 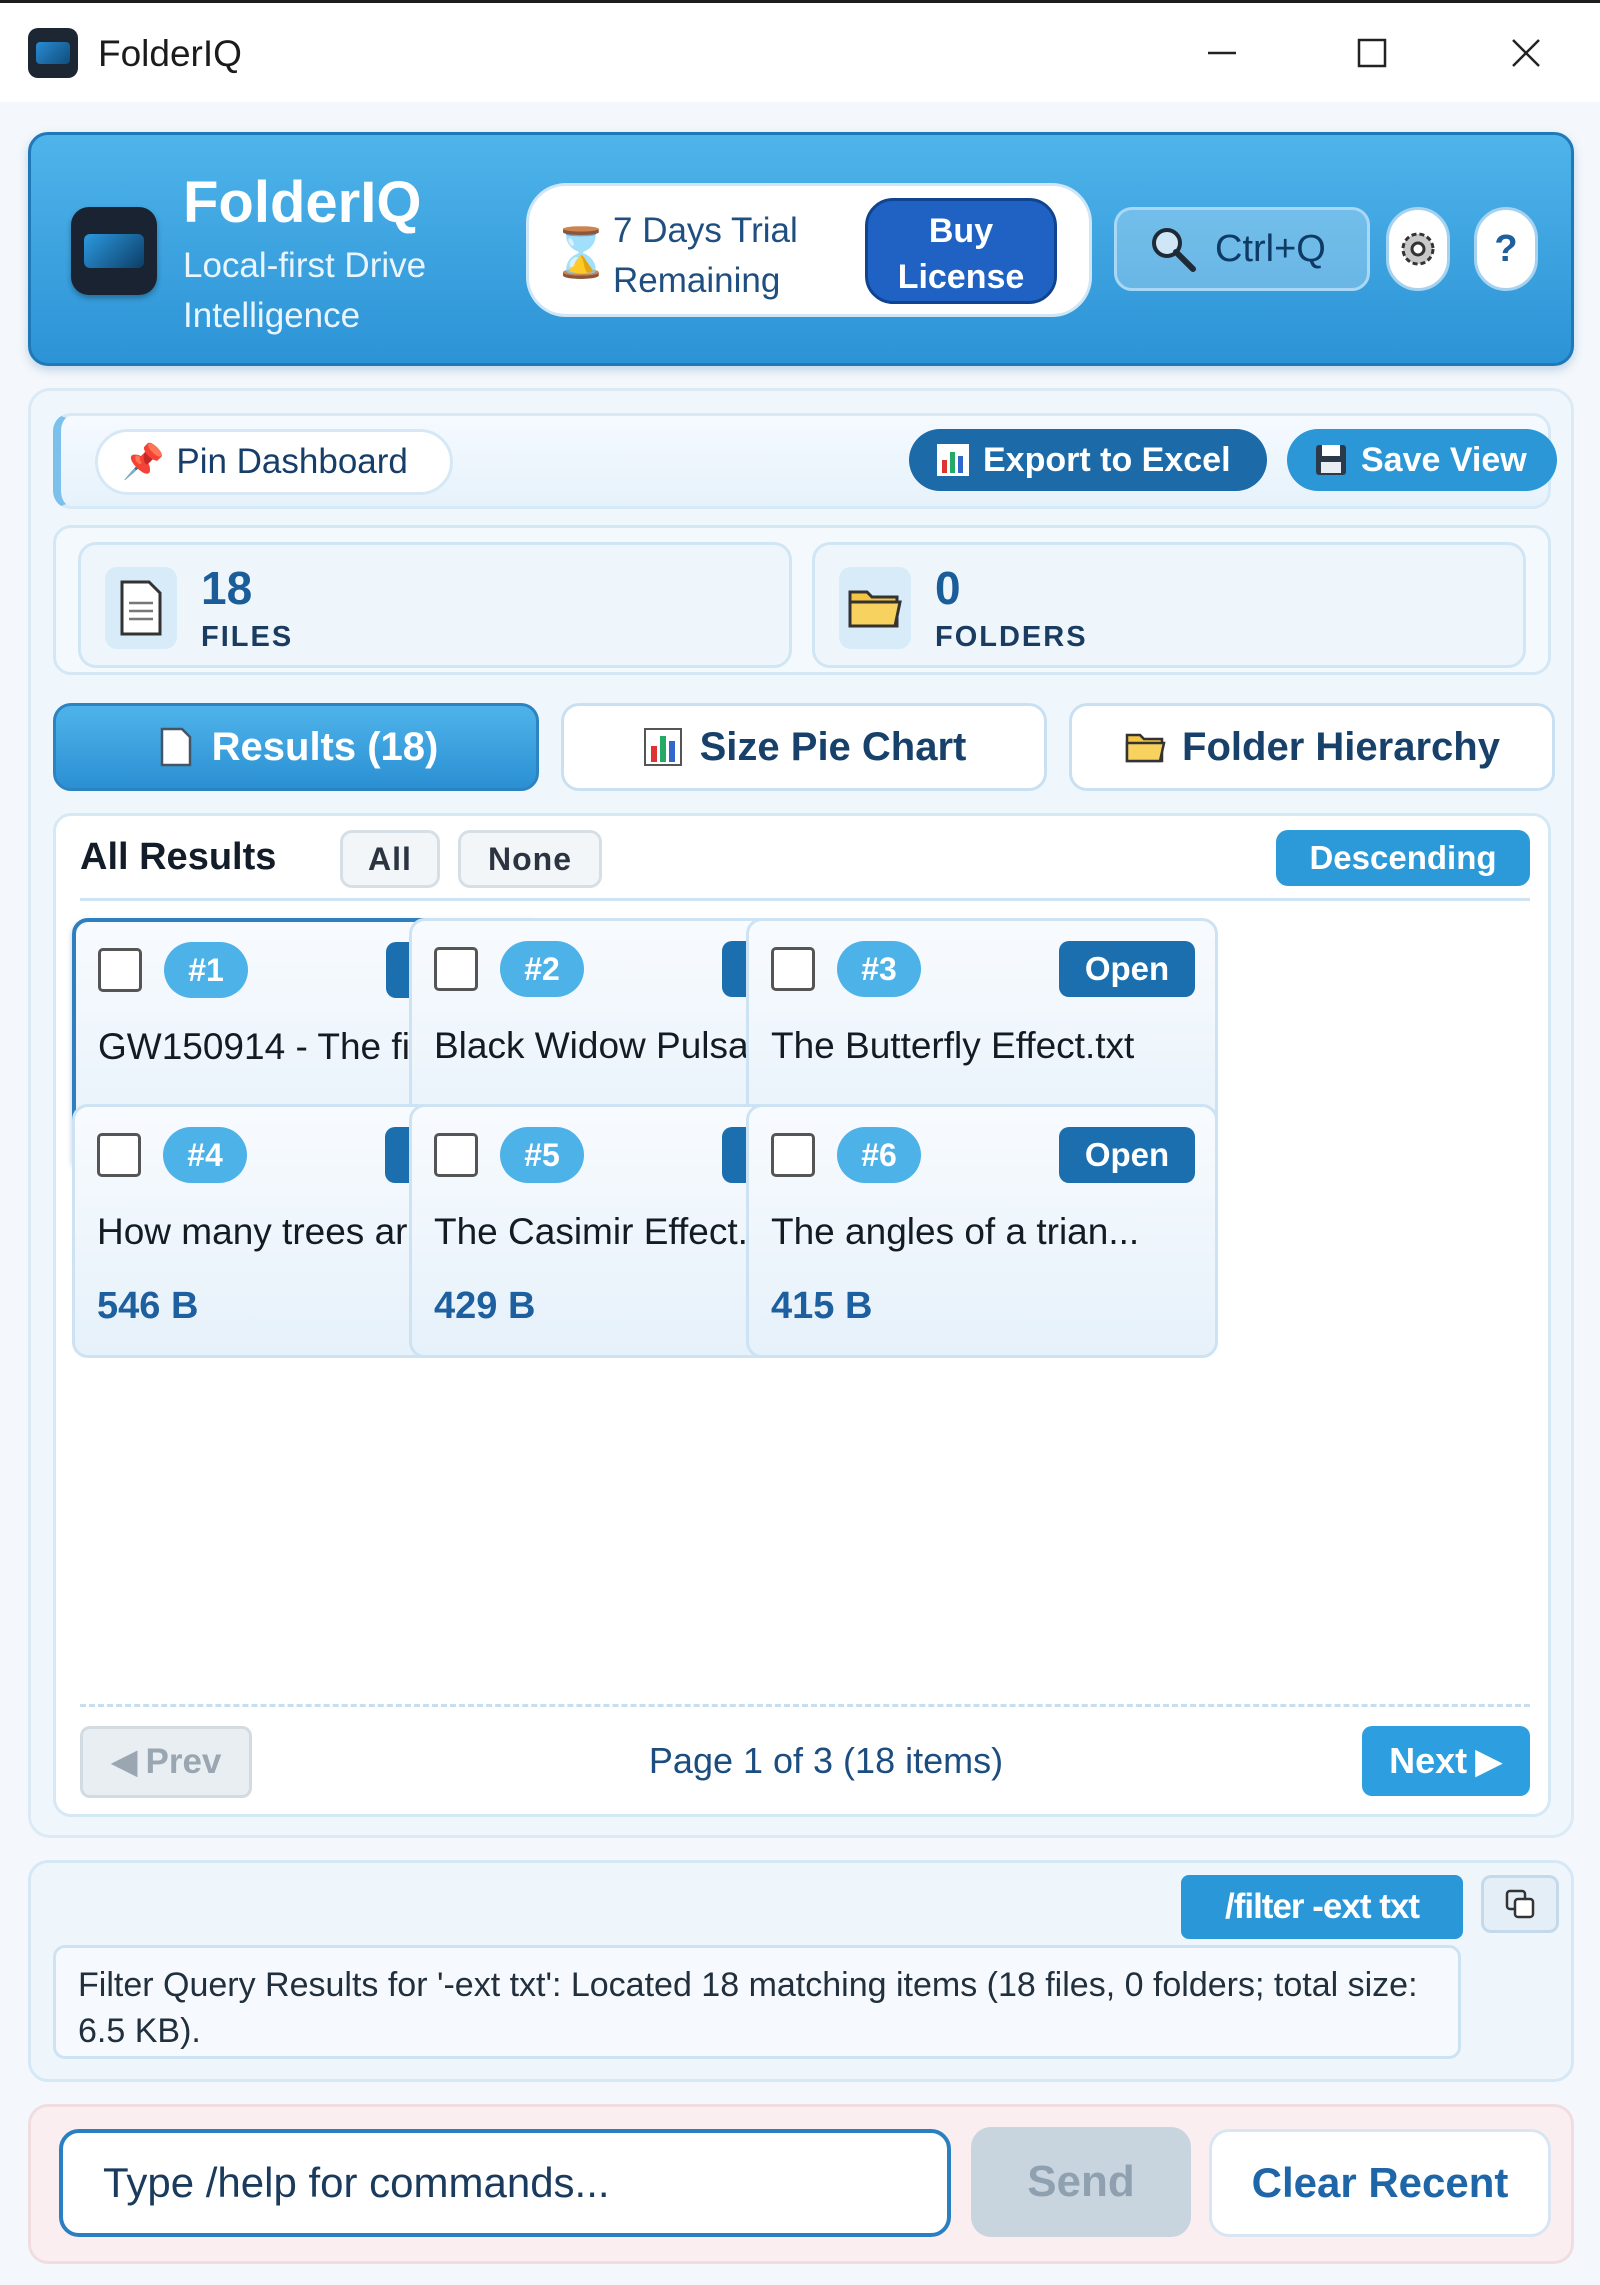 I want to click on rank-badge: #2, so click(x=542, y=969).